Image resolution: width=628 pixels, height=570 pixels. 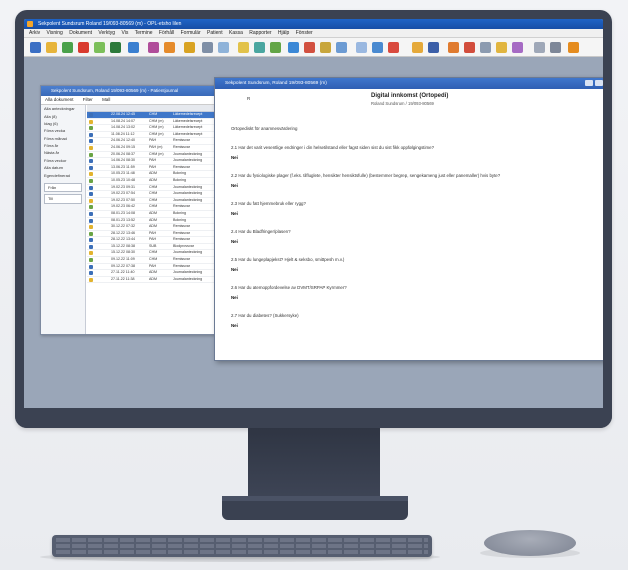 I want to click on tab-all-documents: Alla dokument, so click(x=59, y=99).